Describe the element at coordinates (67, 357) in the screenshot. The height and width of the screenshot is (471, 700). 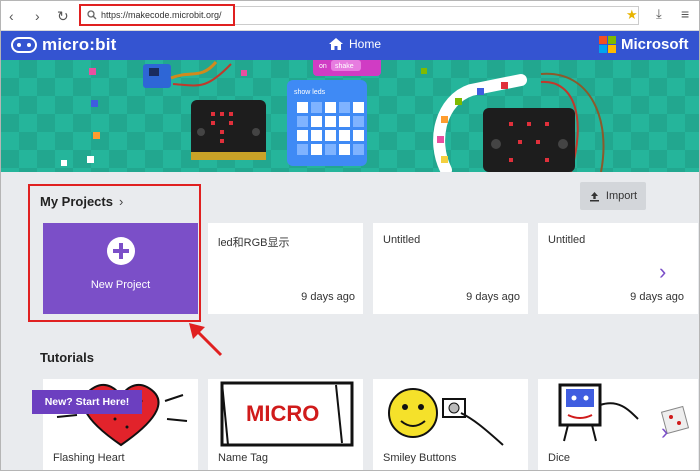
I see `tutorials-heading: Tutorials` at that location.